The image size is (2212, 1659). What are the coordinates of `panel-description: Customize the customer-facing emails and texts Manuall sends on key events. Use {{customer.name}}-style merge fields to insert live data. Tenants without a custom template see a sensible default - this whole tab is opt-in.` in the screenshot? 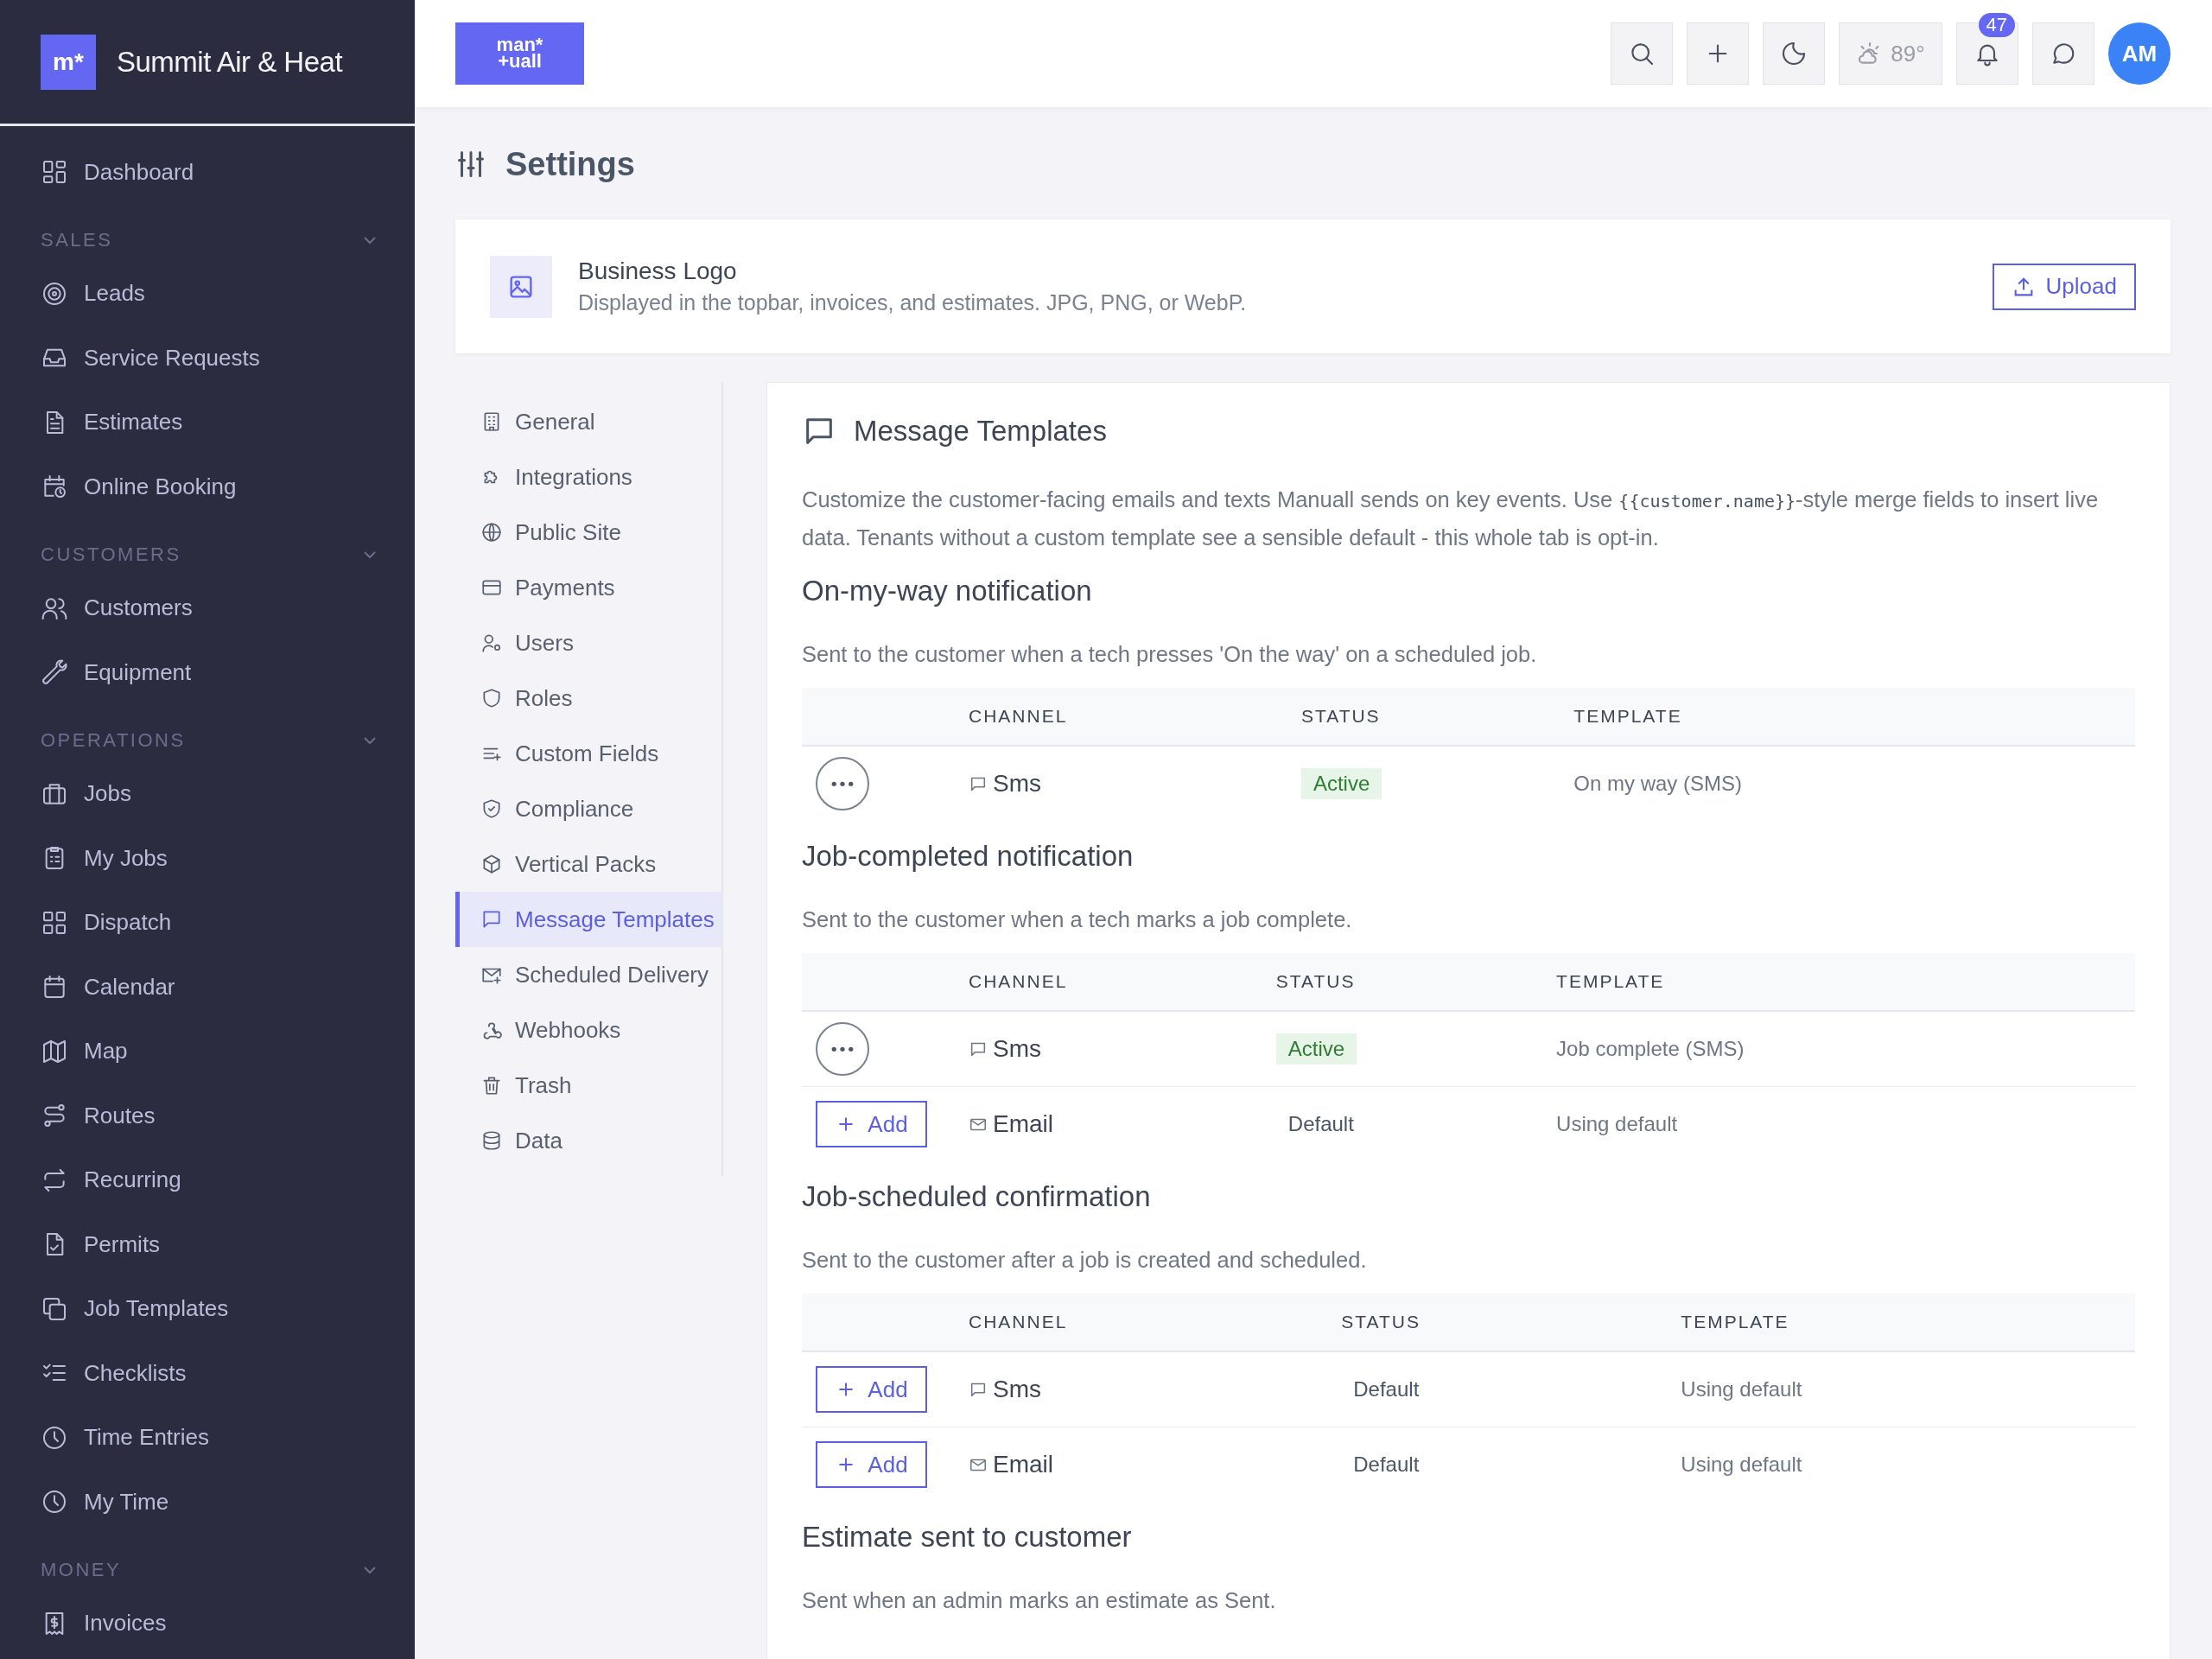 It's located at (1451, 518).